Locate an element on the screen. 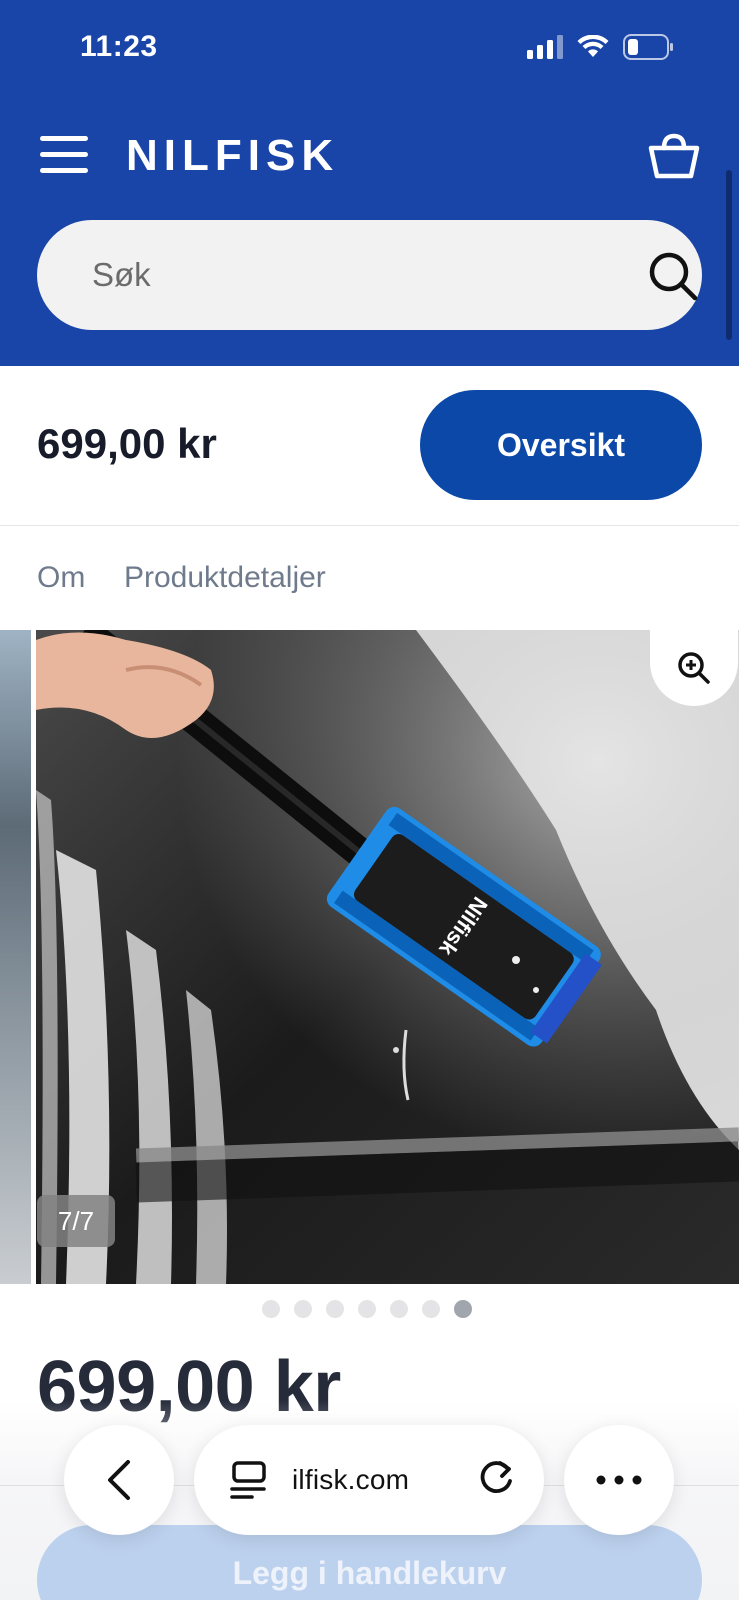 The width and height of the screenshot is (739, 1600). reload-icon is located at coordinates (496, 1479).